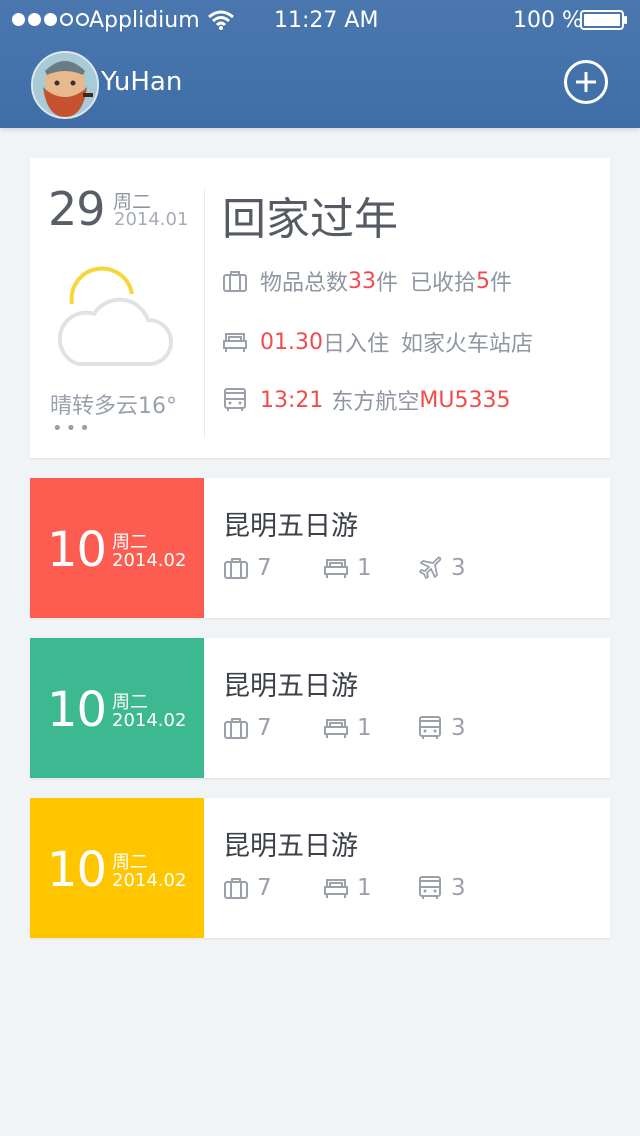  What do you see at coordinates (467, 344) in the screenshot?
I see `hotel-name: 如家火车站店` at bounding box center [467, 344].